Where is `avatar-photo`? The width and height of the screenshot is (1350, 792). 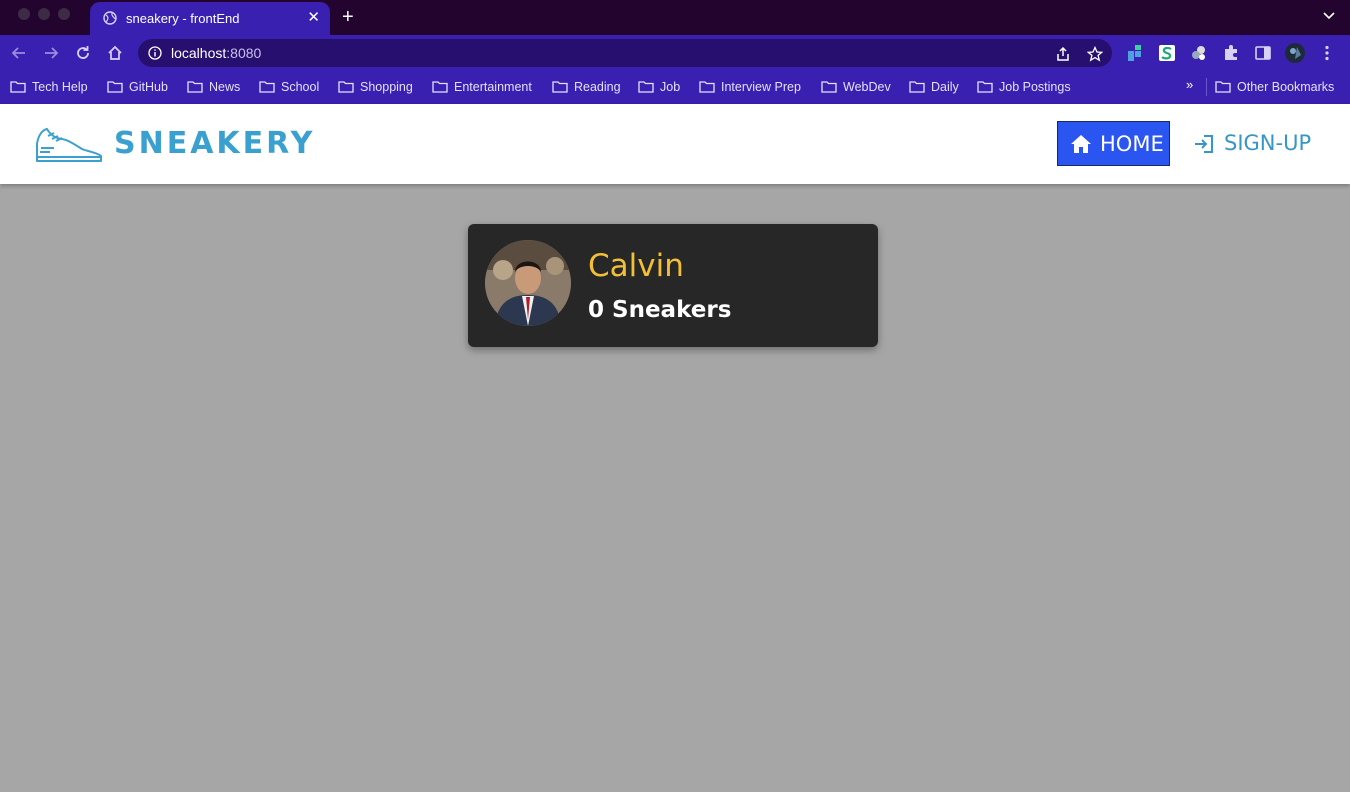
avatar-photo is located at coordinates (528, 283).